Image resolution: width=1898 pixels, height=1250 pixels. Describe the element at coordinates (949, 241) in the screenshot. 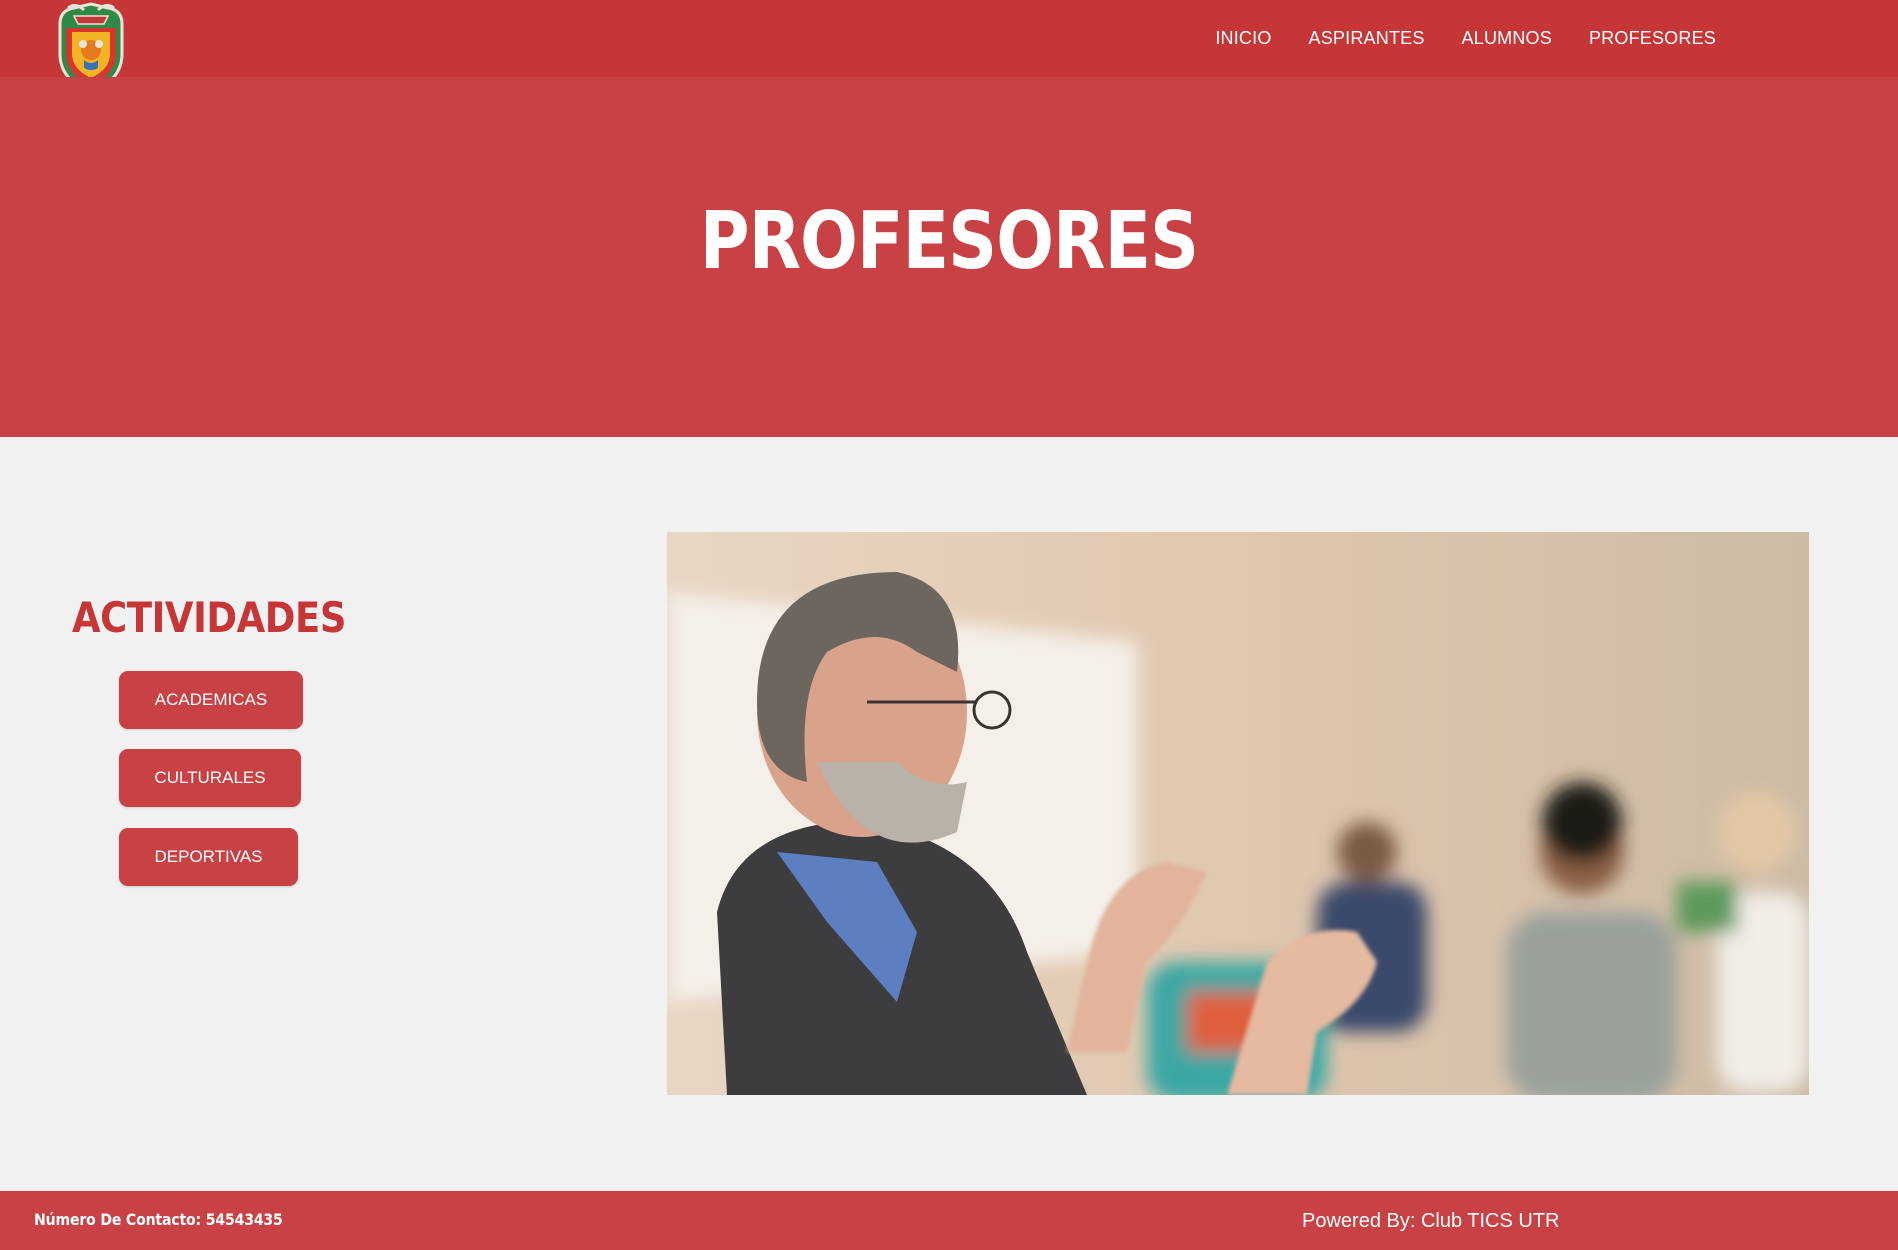

I see `page-title: PROFESORES` at that location.